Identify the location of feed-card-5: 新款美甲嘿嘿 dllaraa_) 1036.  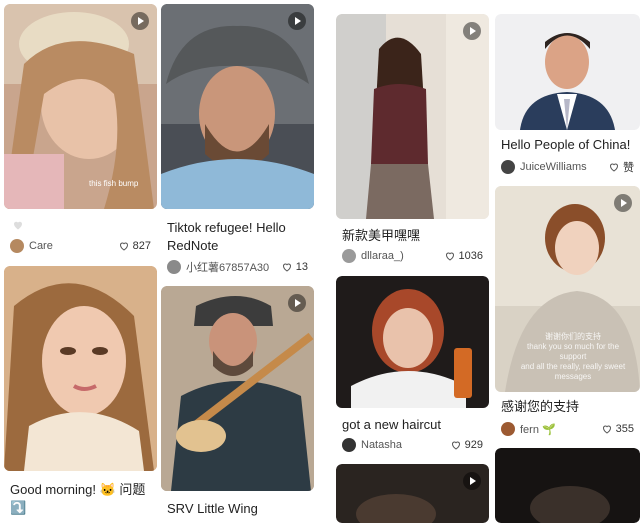
(412, 142).